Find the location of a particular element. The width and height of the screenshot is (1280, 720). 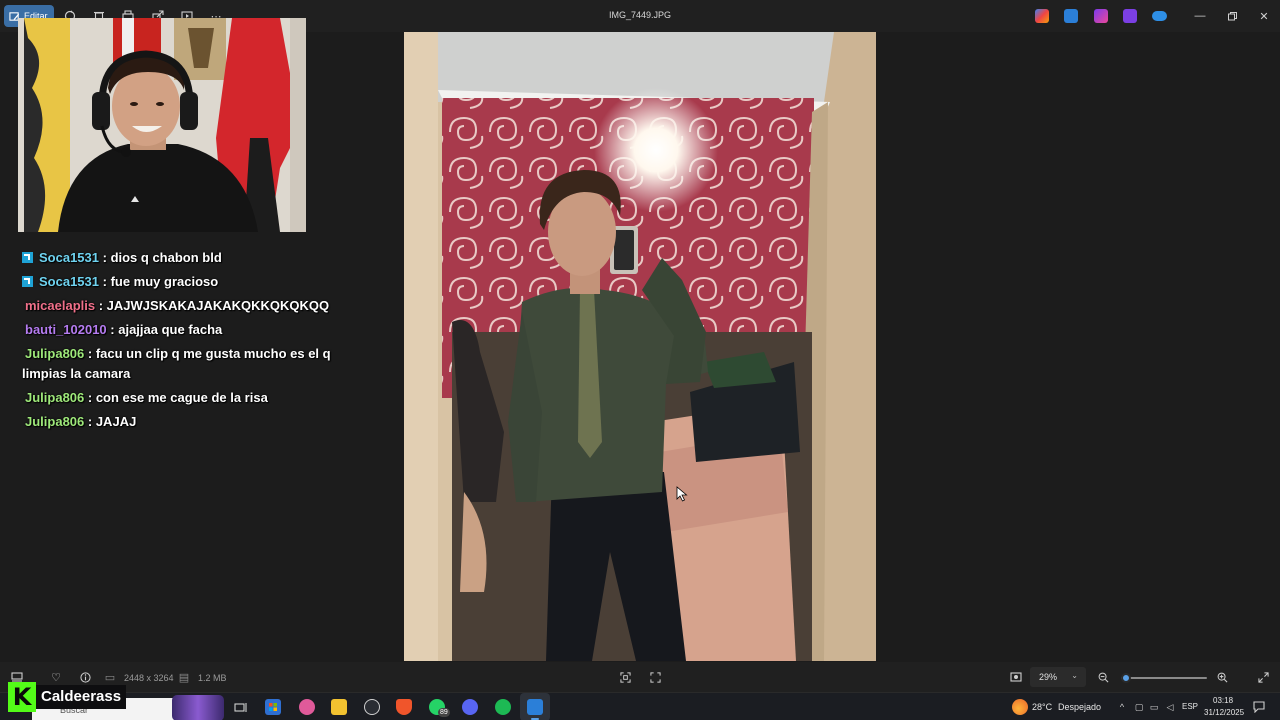

chevron-up-icon: ^ is located at coordinates (1122, 707).